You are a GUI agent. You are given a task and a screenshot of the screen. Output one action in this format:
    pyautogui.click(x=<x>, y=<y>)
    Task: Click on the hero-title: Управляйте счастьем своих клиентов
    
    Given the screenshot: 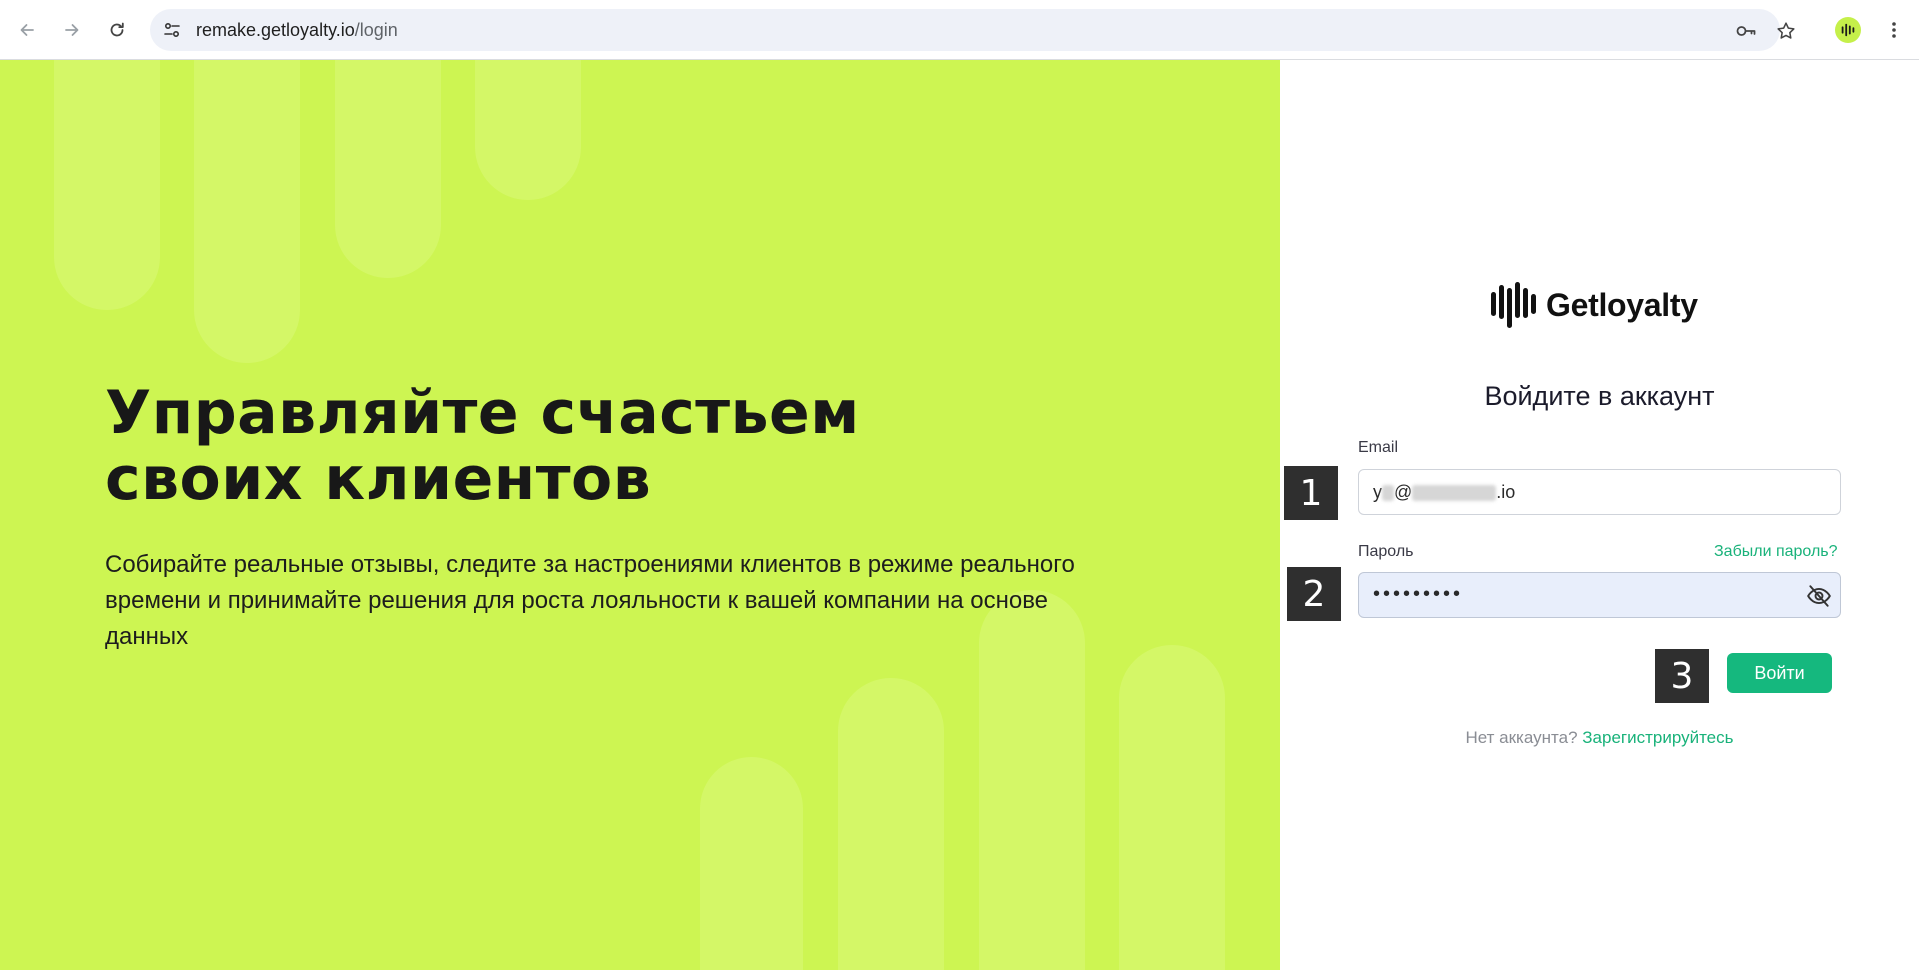 What is the action you would take?
    pyautogui.click(x=555, y=446)
    